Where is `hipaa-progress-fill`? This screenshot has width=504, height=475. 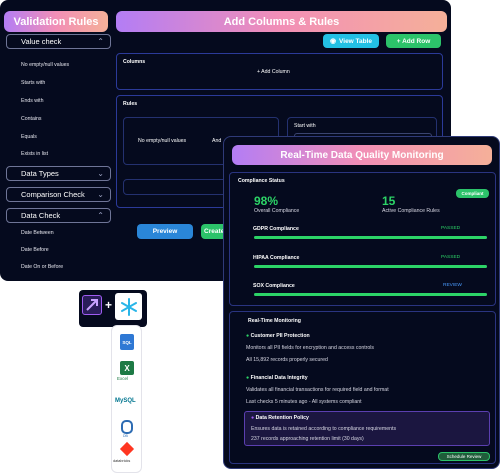 hipaa-progress-fill is located at coordinates (370, 266).